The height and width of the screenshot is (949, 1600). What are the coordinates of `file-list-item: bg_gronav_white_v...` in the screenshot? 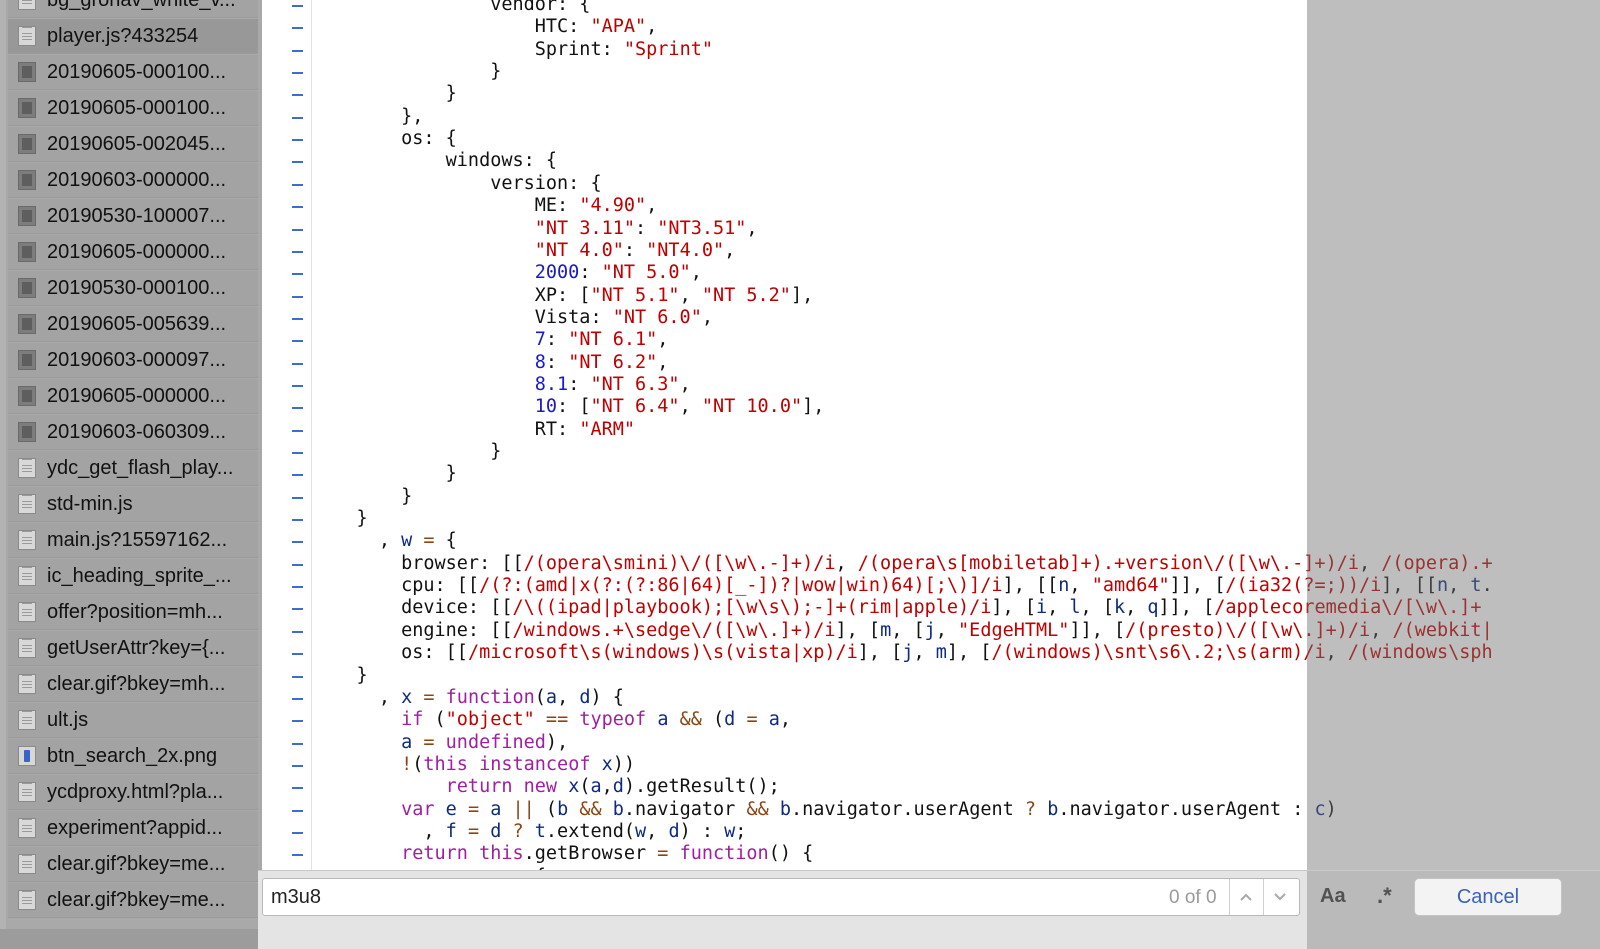 It's located at (133, 9).